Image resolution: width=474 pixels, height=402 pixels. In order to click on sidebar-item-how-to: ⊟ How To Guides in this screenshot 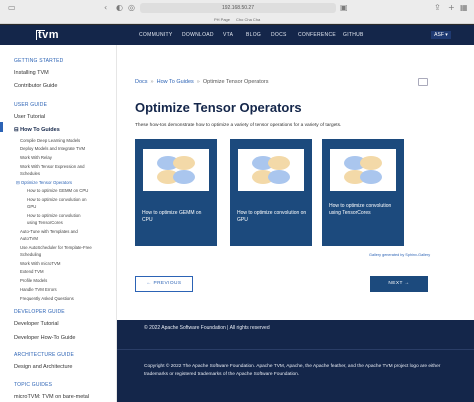, I will do `click(37, 130)`.